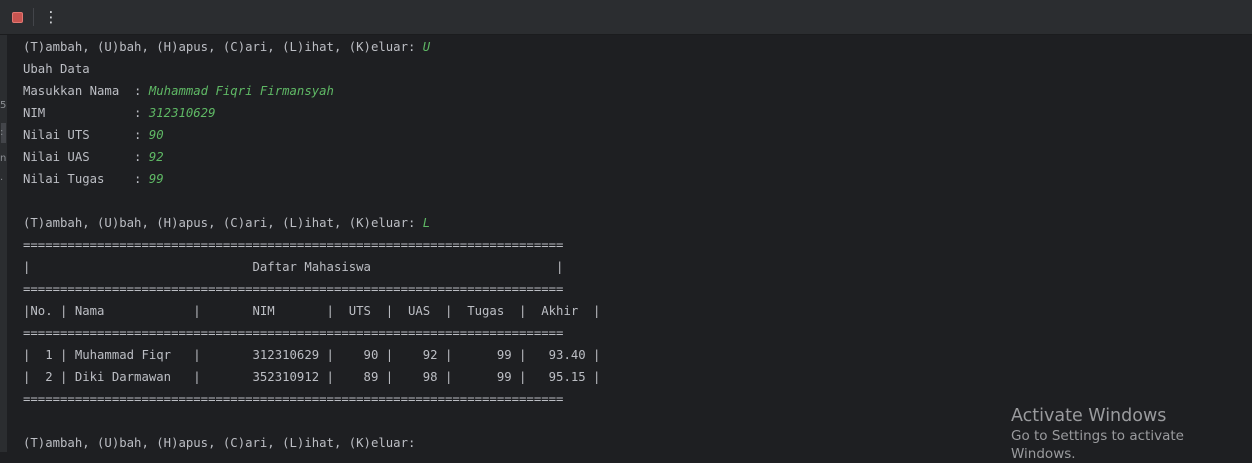  I want to click on gutter-mark: 5, so click(3, 105).